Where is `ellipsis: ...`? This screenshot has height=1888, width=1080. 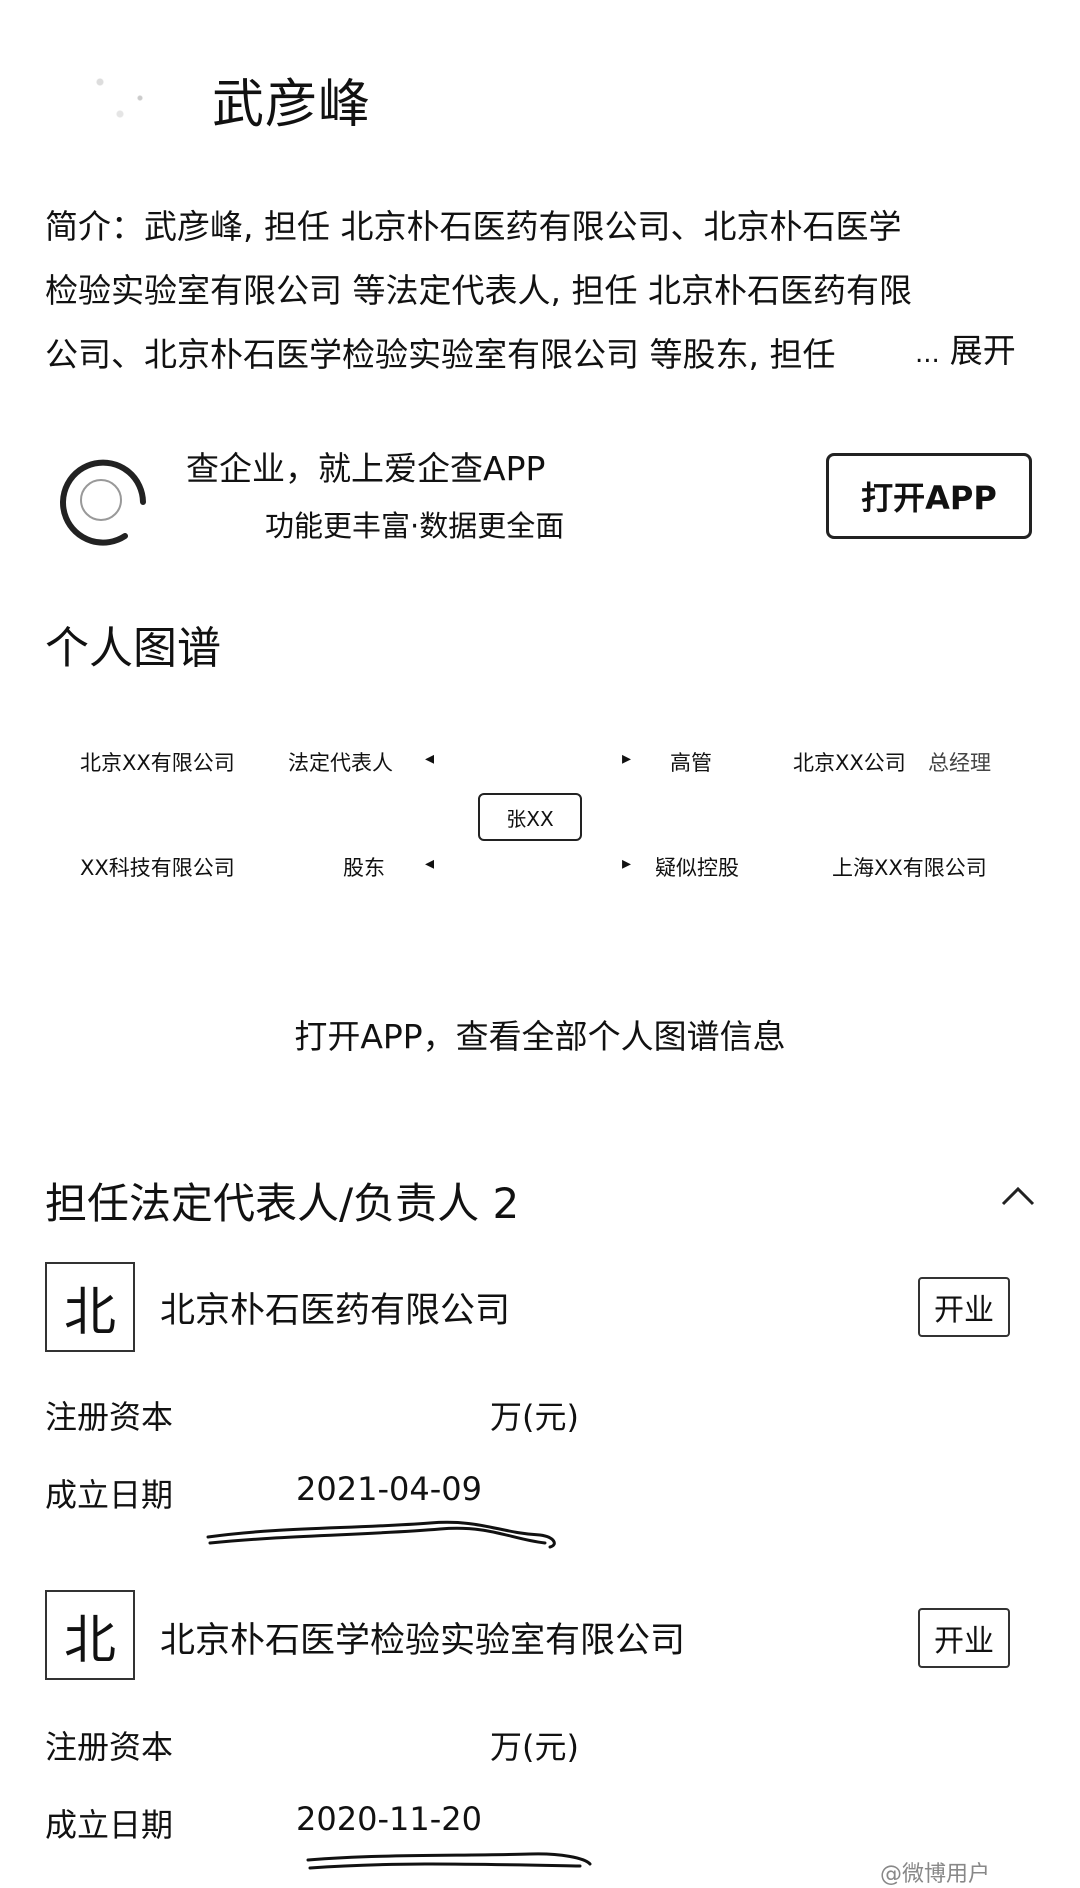 ellipsis: ... is located at coordinates (927, 354).